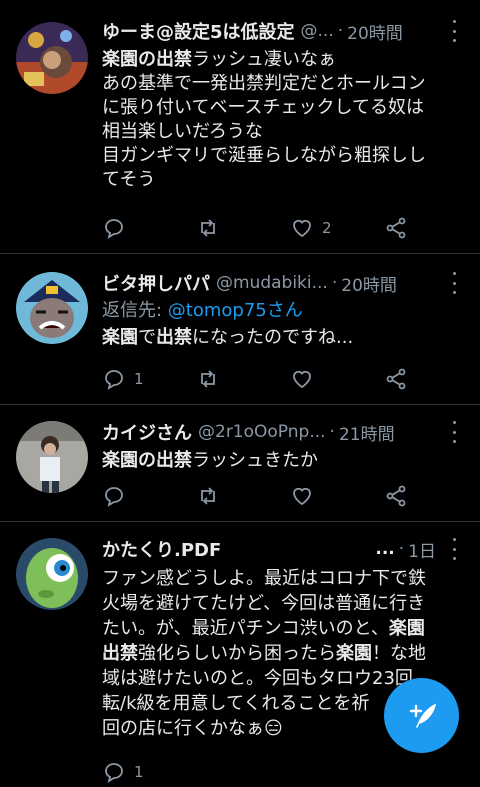 The width and height of the screenshot is (480, 787). I want to click on tweet-3: カイジさん @2r1oOoPnp... · 21時間 楽園の出禁ラッシュきたか, so click(240, 463).